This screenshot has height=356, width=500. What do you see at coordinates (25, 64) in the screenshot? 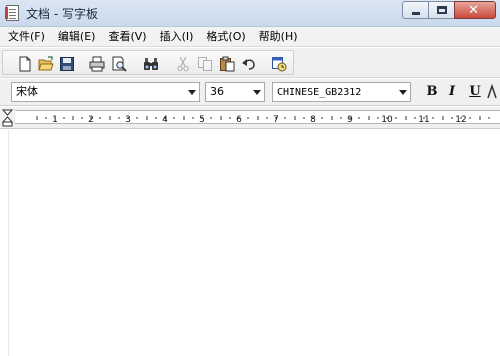
I see `new-icon` at bounding box center [25, 64].